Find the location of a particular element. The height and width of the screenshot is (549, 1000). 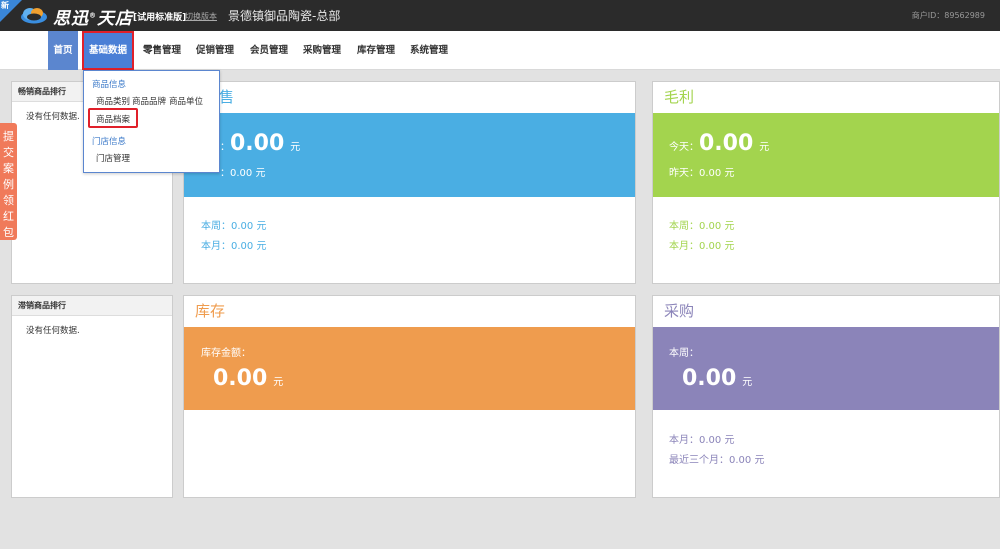

stock-label: 库存金额： is located at coordinates (226, 353).